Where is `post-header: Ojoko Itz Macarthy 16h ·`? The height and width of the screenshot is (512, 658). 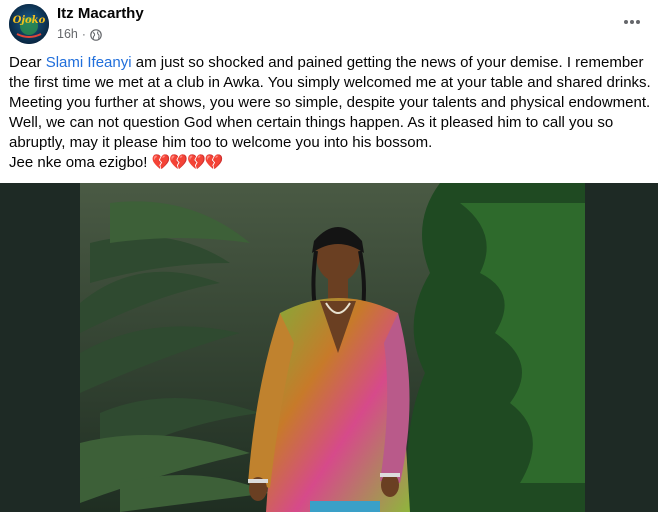
post-header: Ojoko Itz Macarthy 16h · is located at coordinates (329, 22).